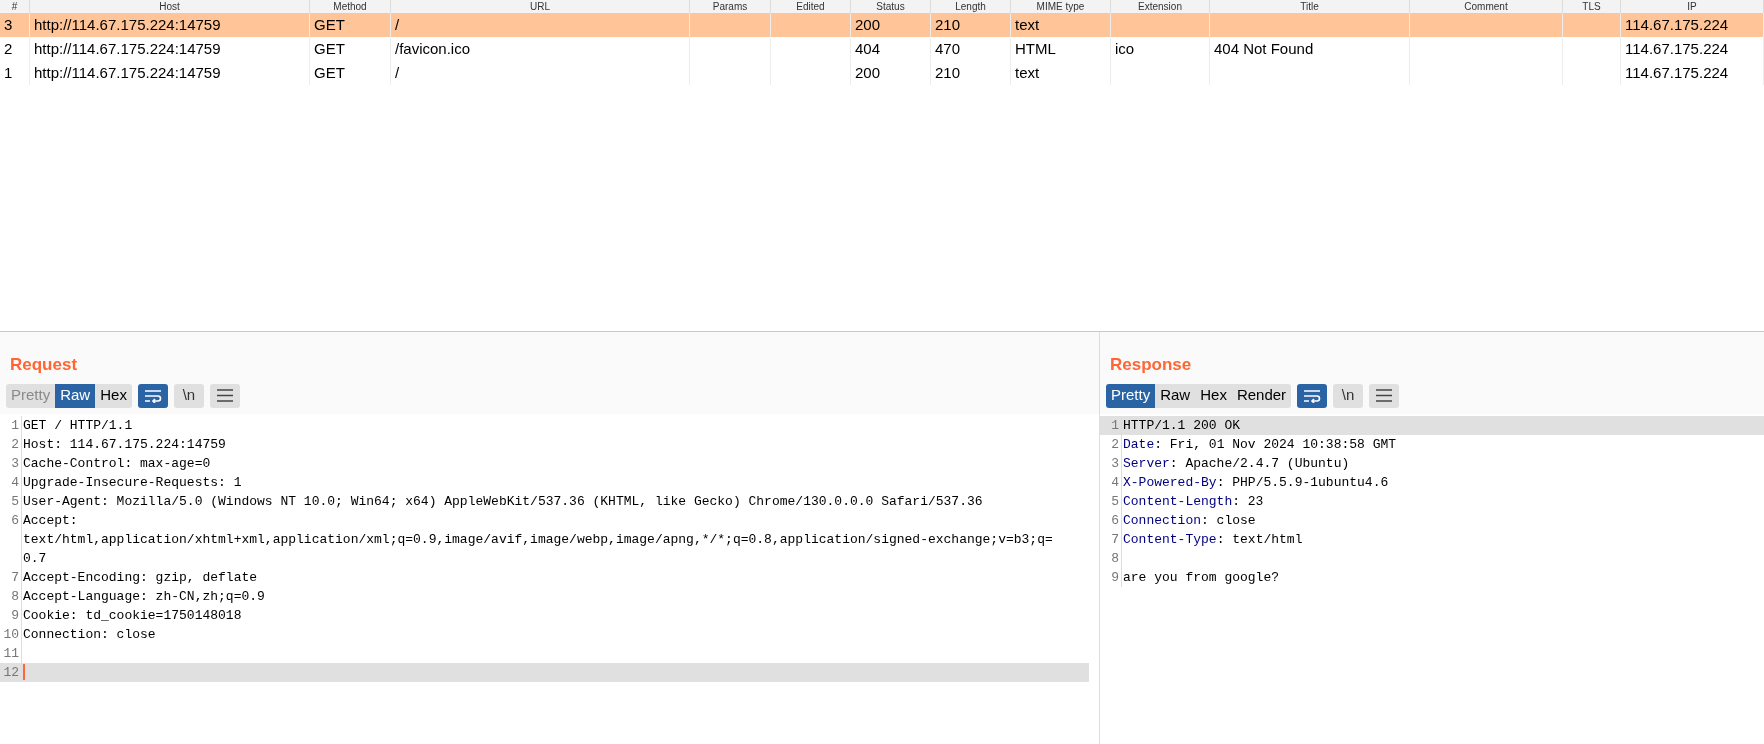 The image size is (1764, 744). Describe the element at coordinates (35, 558) in the screenshot. I see `code-line: 0.7` at that location.